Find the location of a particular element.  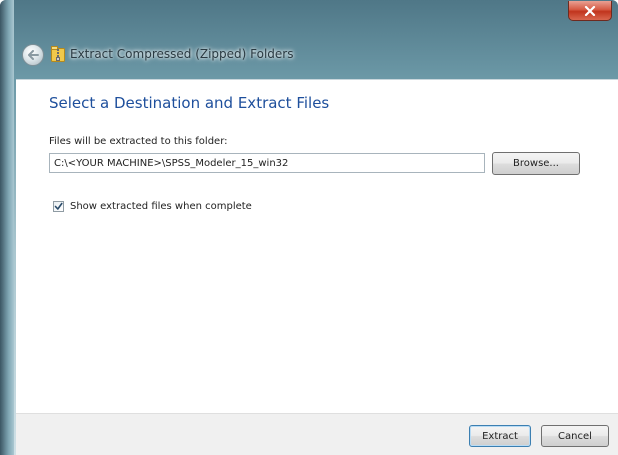

cancel-button: Cancel is located at coordinates (575, 436).